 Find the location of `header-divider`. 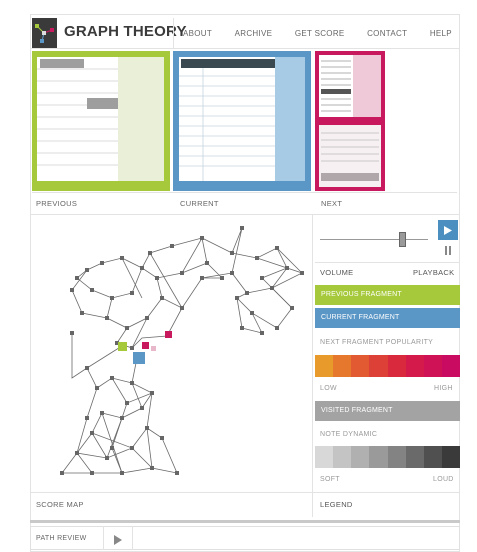

header-divider is located at coordinates (245, 48).